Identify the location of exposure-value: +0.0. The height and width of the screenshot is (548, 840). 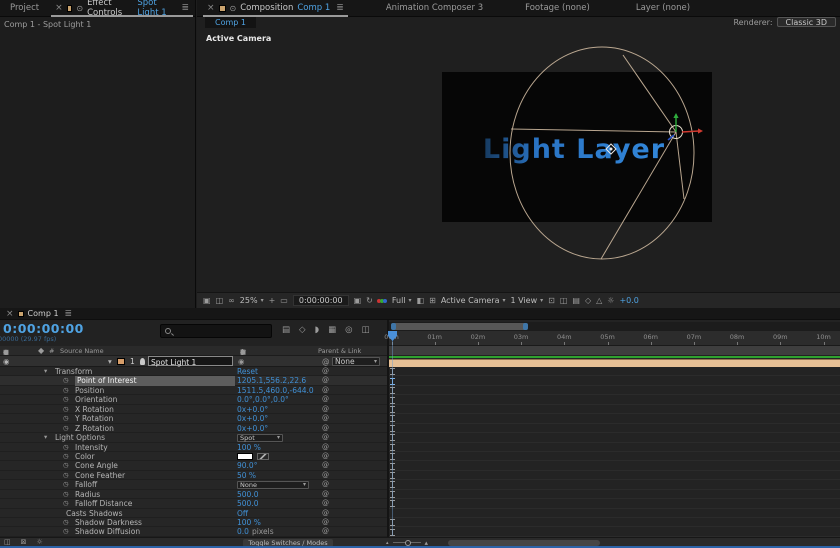
(628, 300).